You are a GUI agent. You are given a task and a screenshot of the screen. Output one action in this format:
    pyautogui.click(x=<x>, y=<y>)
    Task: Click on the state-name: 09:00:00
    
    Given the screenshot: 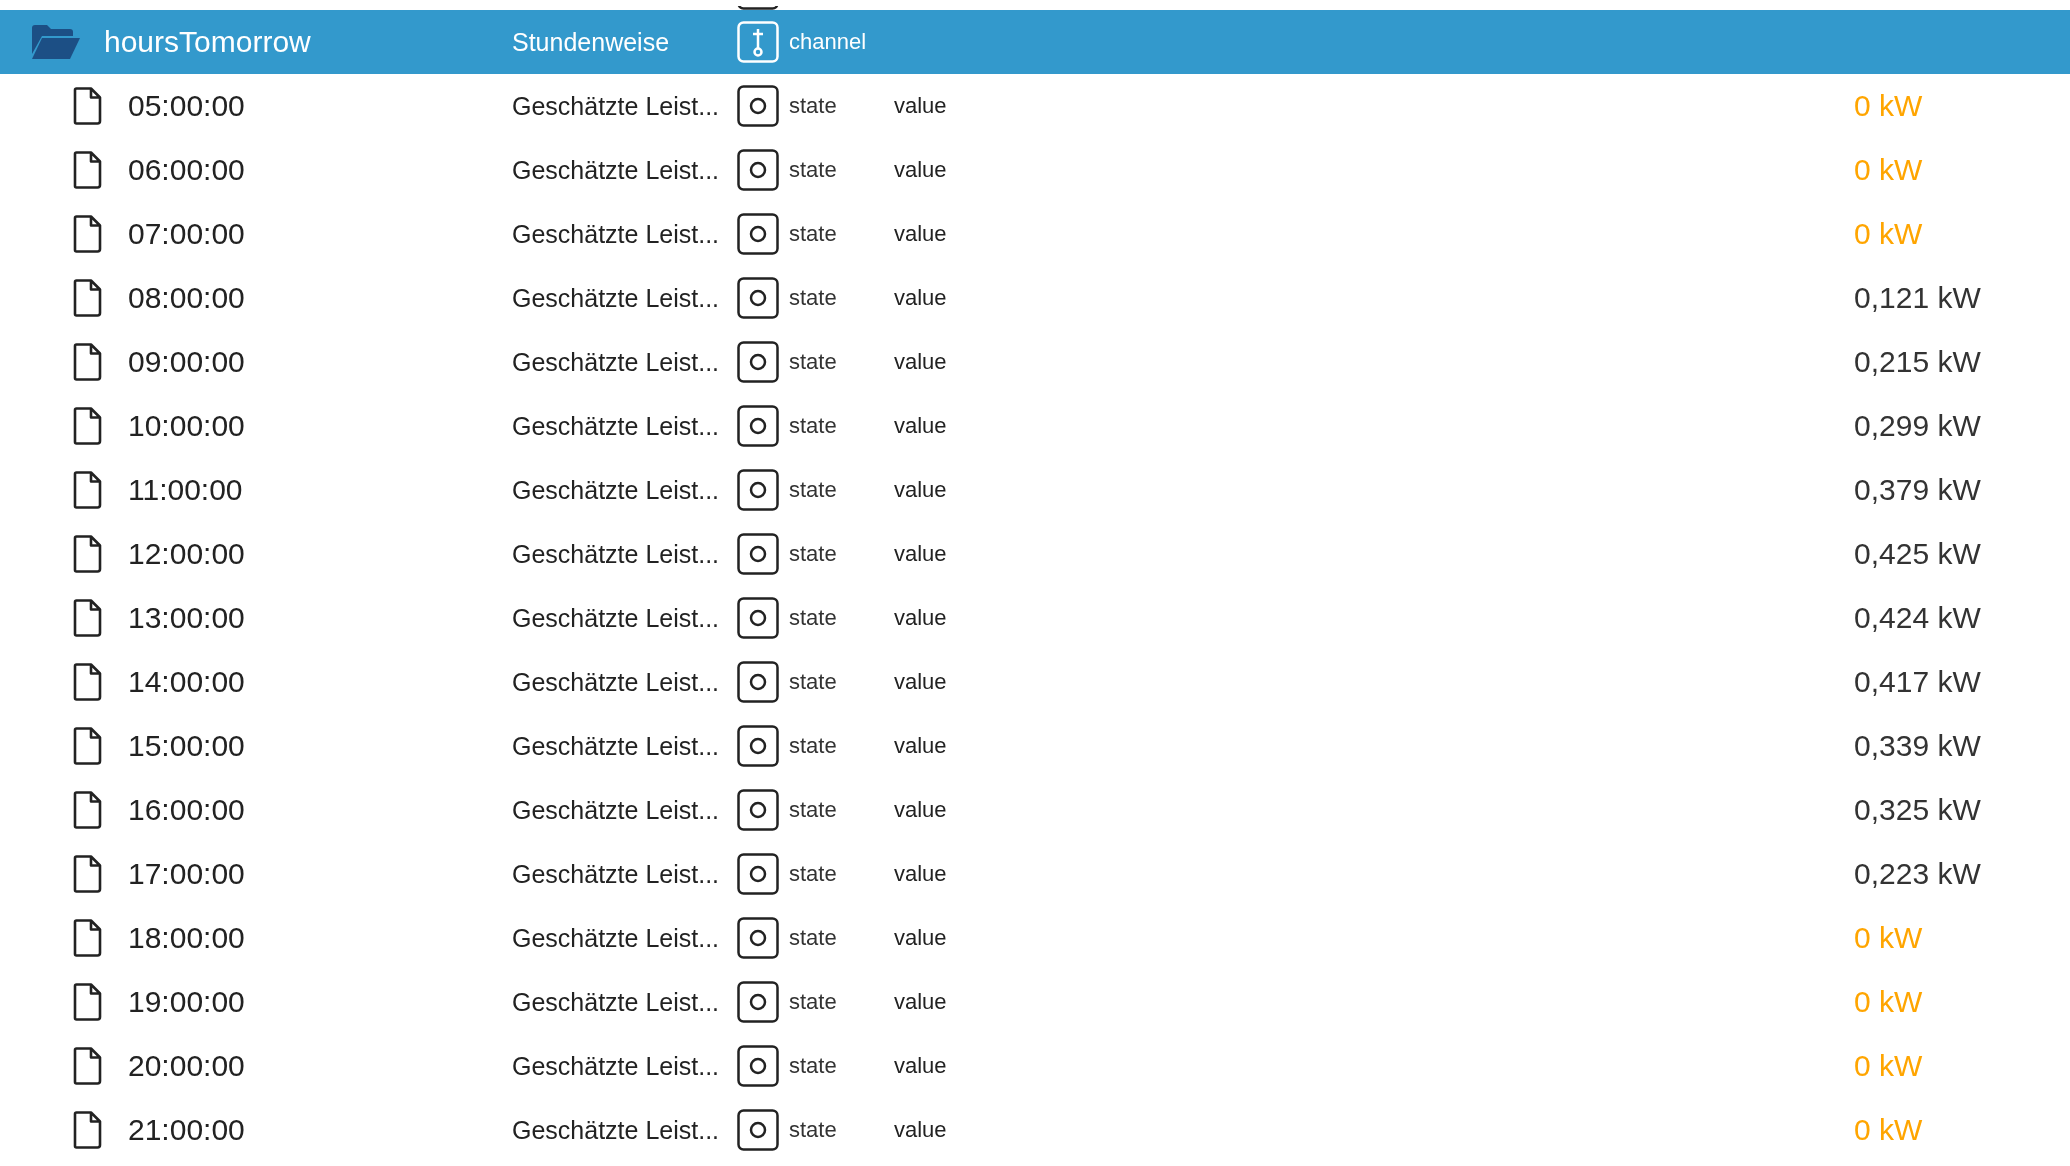 What is the action you would take?
    pyautogui.click(x=186, y=362)
    